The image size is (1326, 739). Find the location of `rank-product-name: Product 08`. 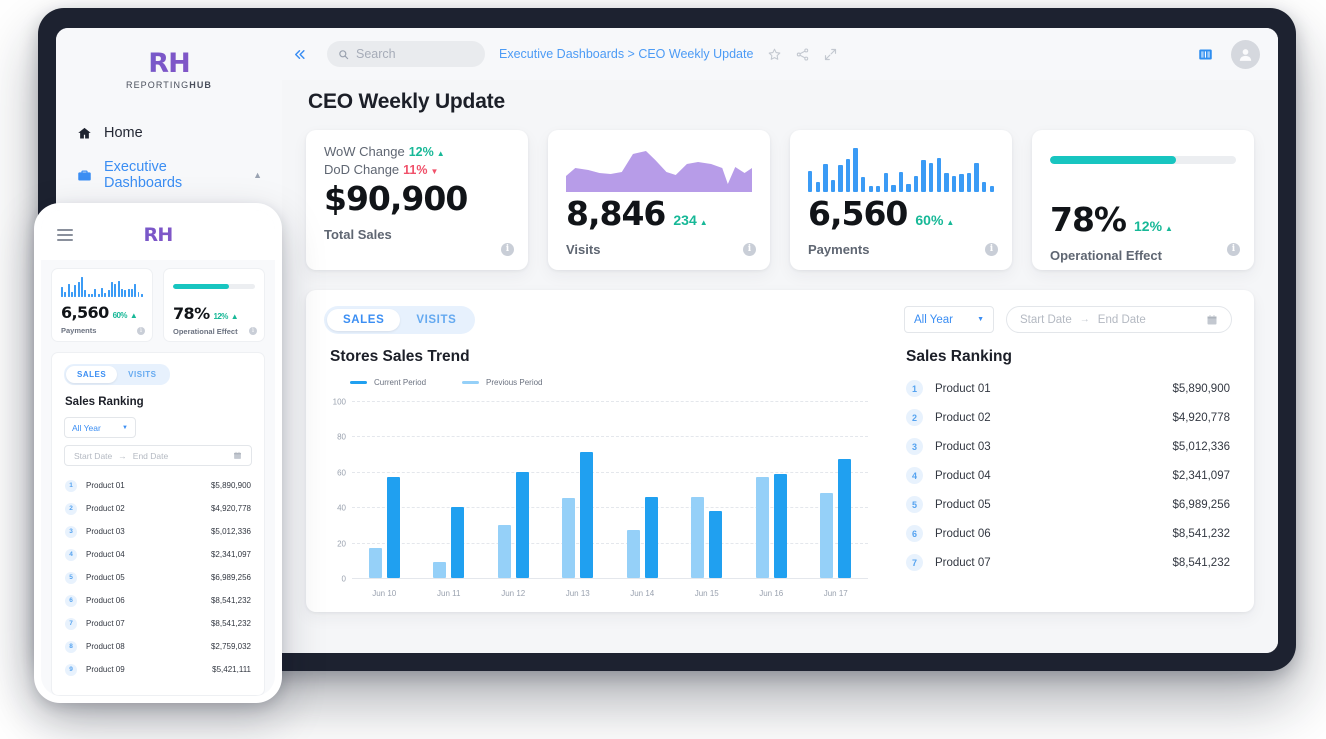

rank-product-name: Product 08 is located at coordinates (105, 646).